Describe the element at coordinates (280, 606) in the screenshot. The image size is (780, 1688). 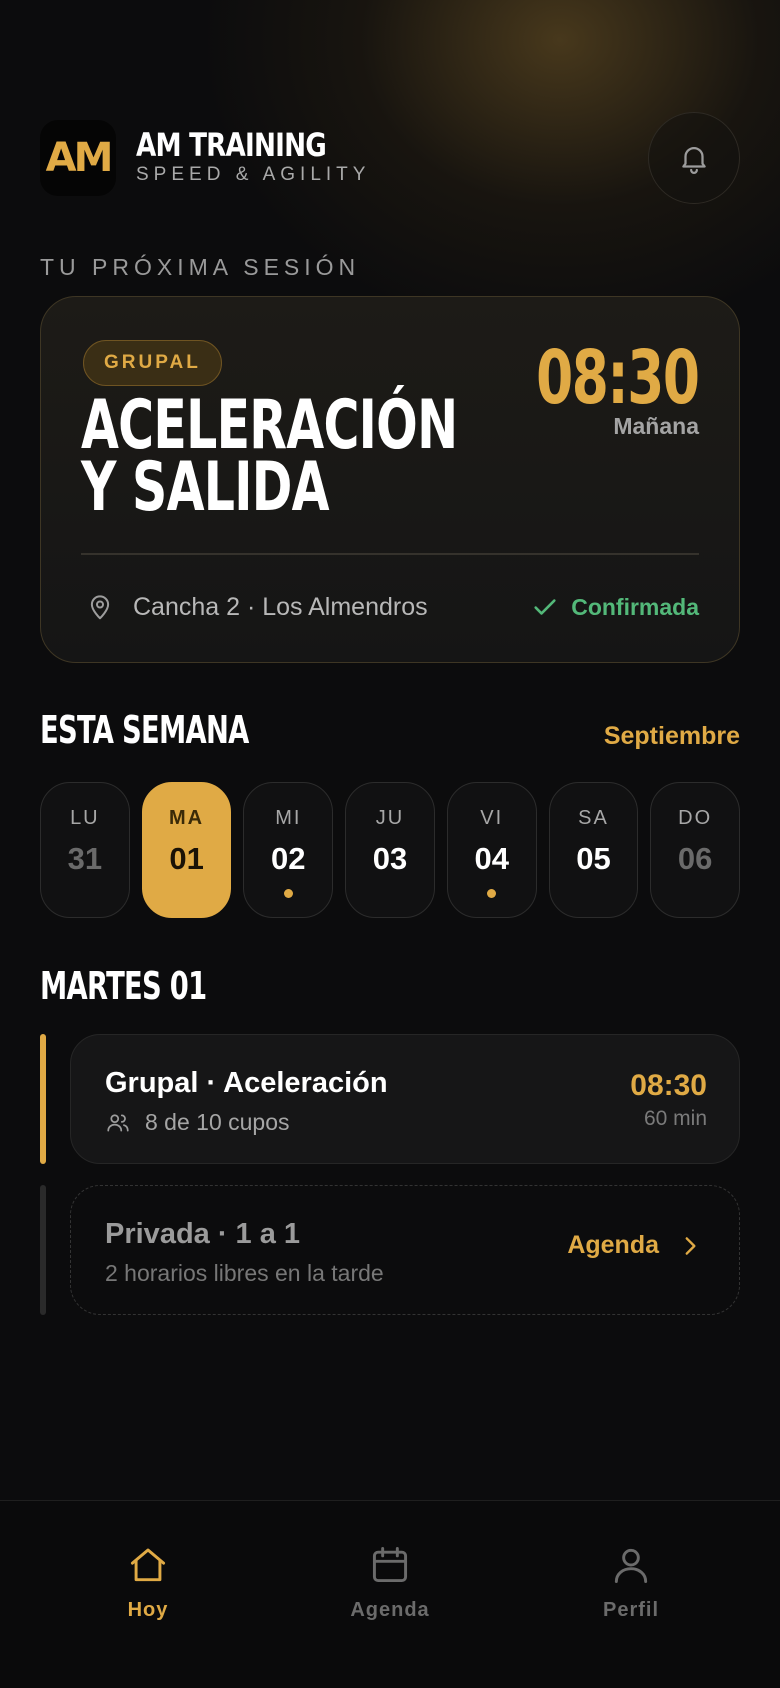
I see `location-text: Cancha 2 · Los Almendros` at that location.